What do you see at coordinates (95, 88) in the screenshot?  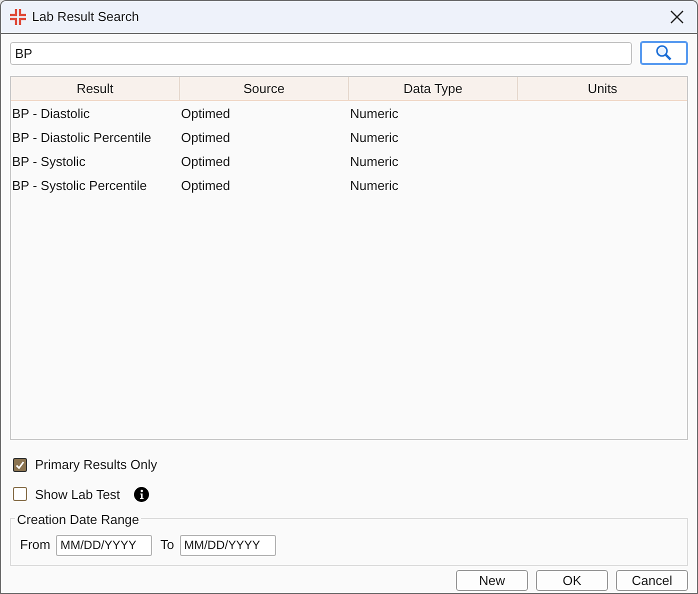 I see `column-header: Result` at bounding box center [95, 88].